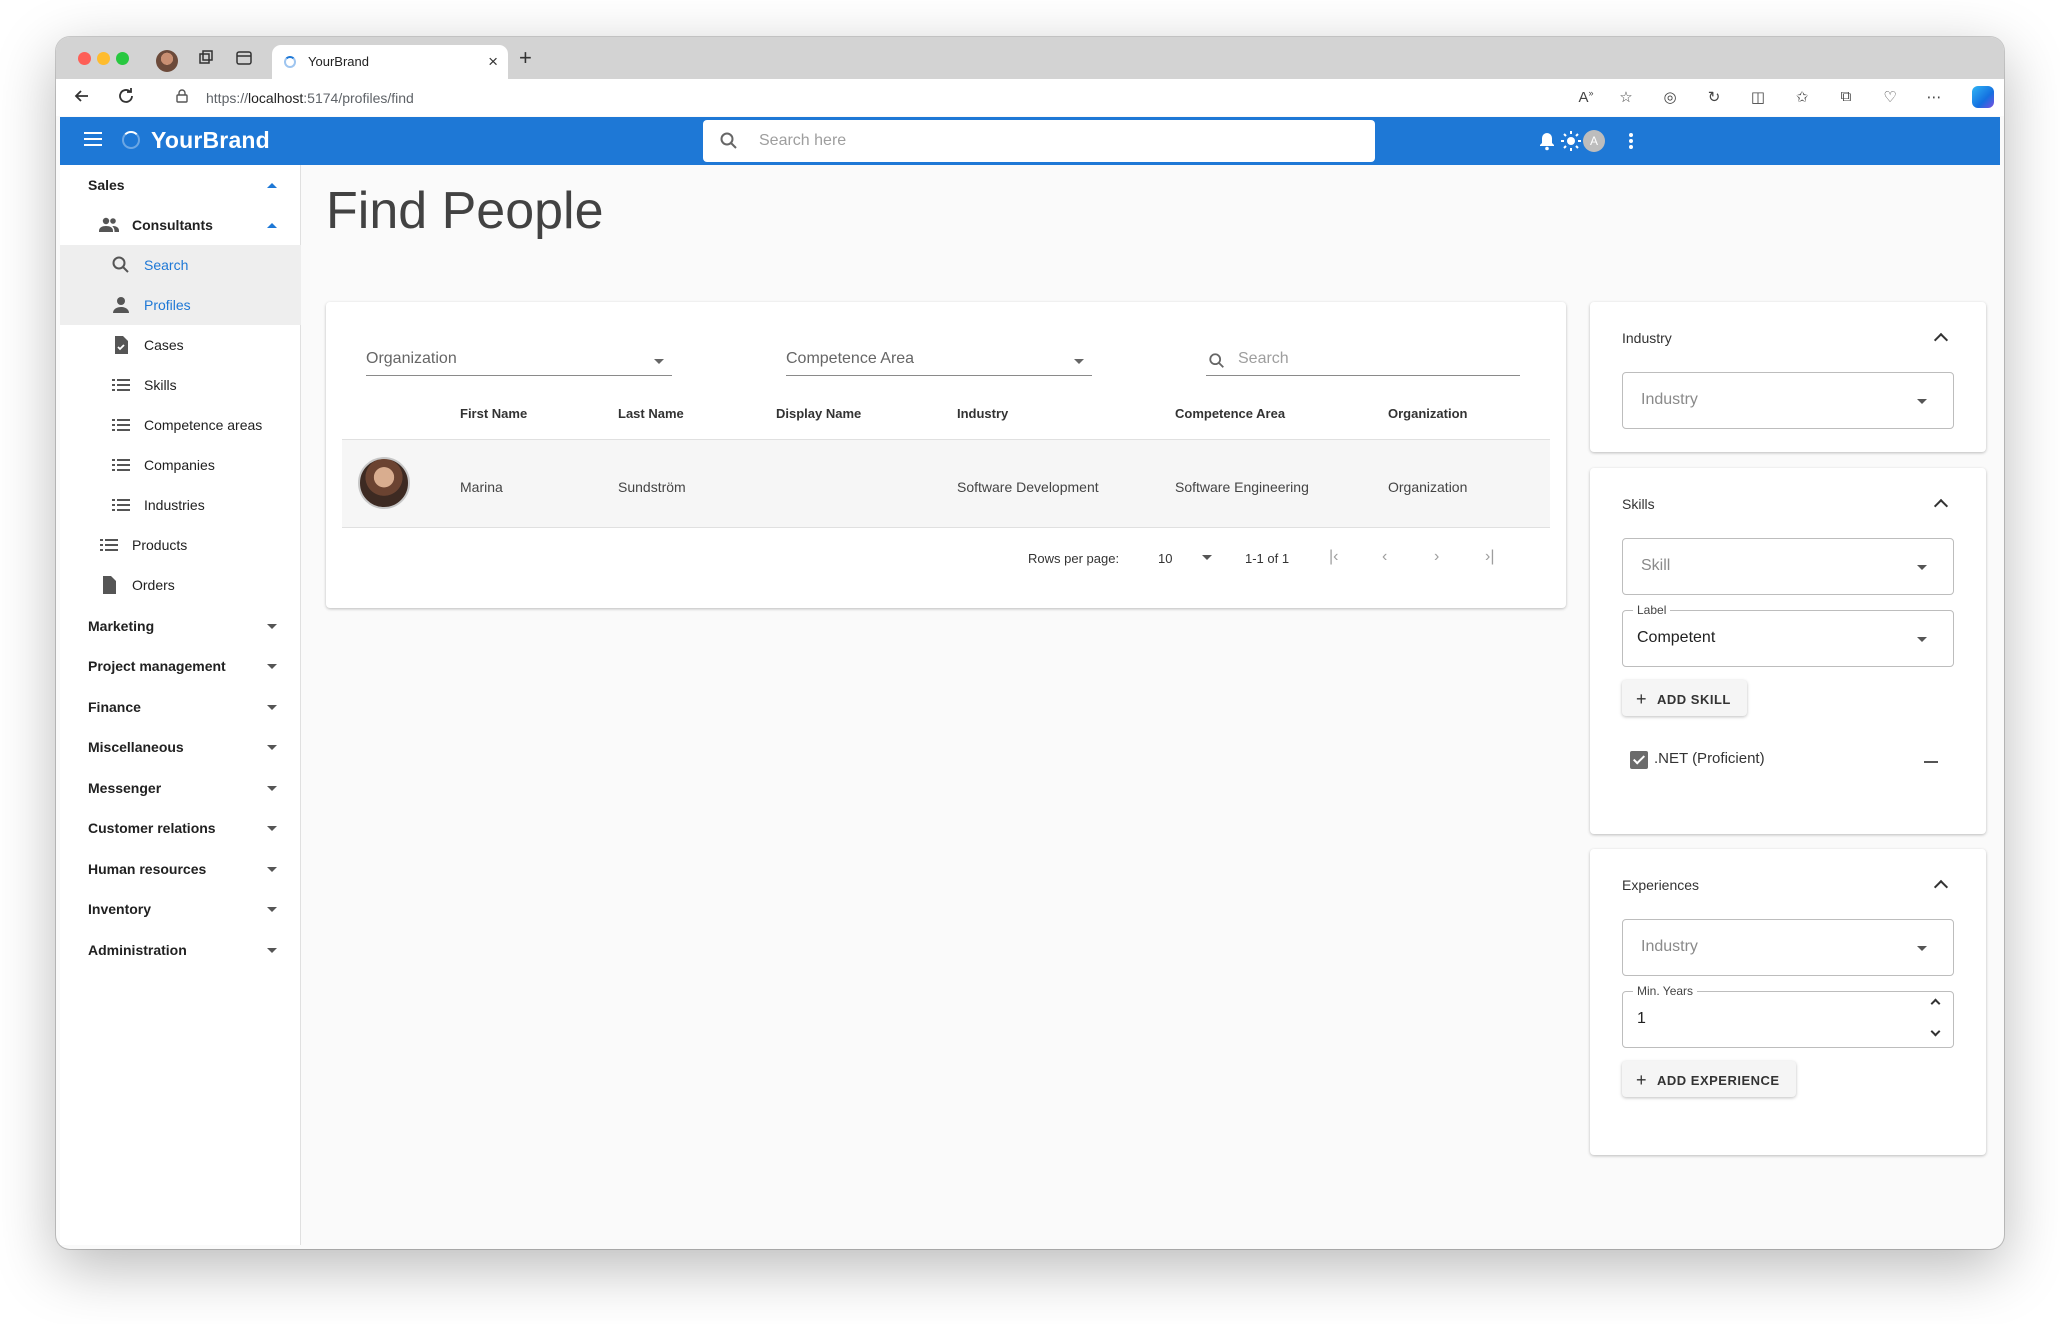 Image resolution: width=2060 pixels, height=1324 pixels. I want to click on sidebar-group-inventory: Inventory, so click(180, 909).